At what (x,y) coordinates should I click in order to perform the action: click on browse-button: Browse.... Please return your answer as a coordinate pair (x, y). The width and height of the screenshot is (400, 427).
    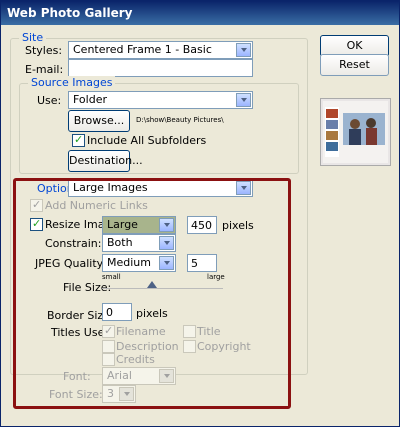
    Looking at the image, I should click on (99, 121).